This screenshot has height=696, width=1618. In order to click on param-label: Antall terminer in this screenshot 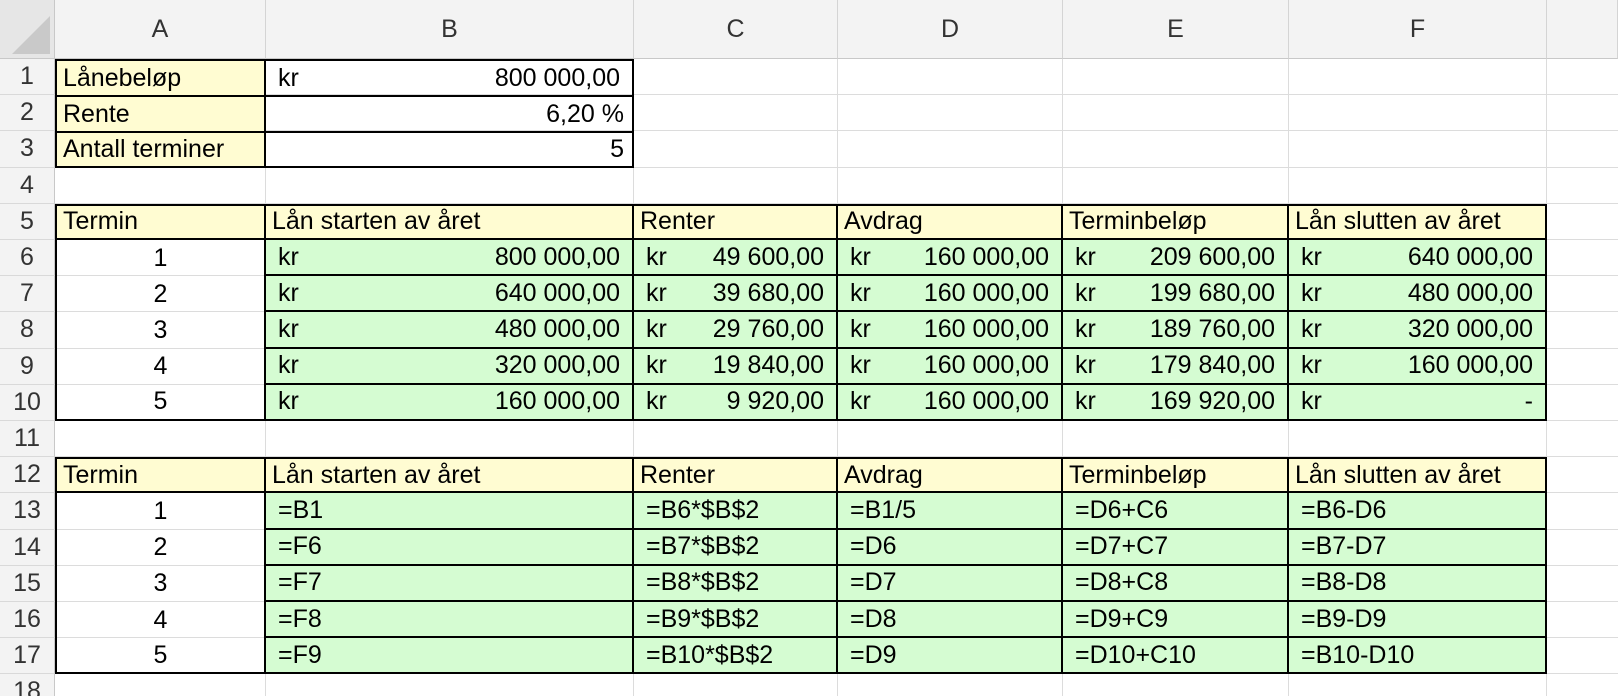, I will do `click(160, 149)`.